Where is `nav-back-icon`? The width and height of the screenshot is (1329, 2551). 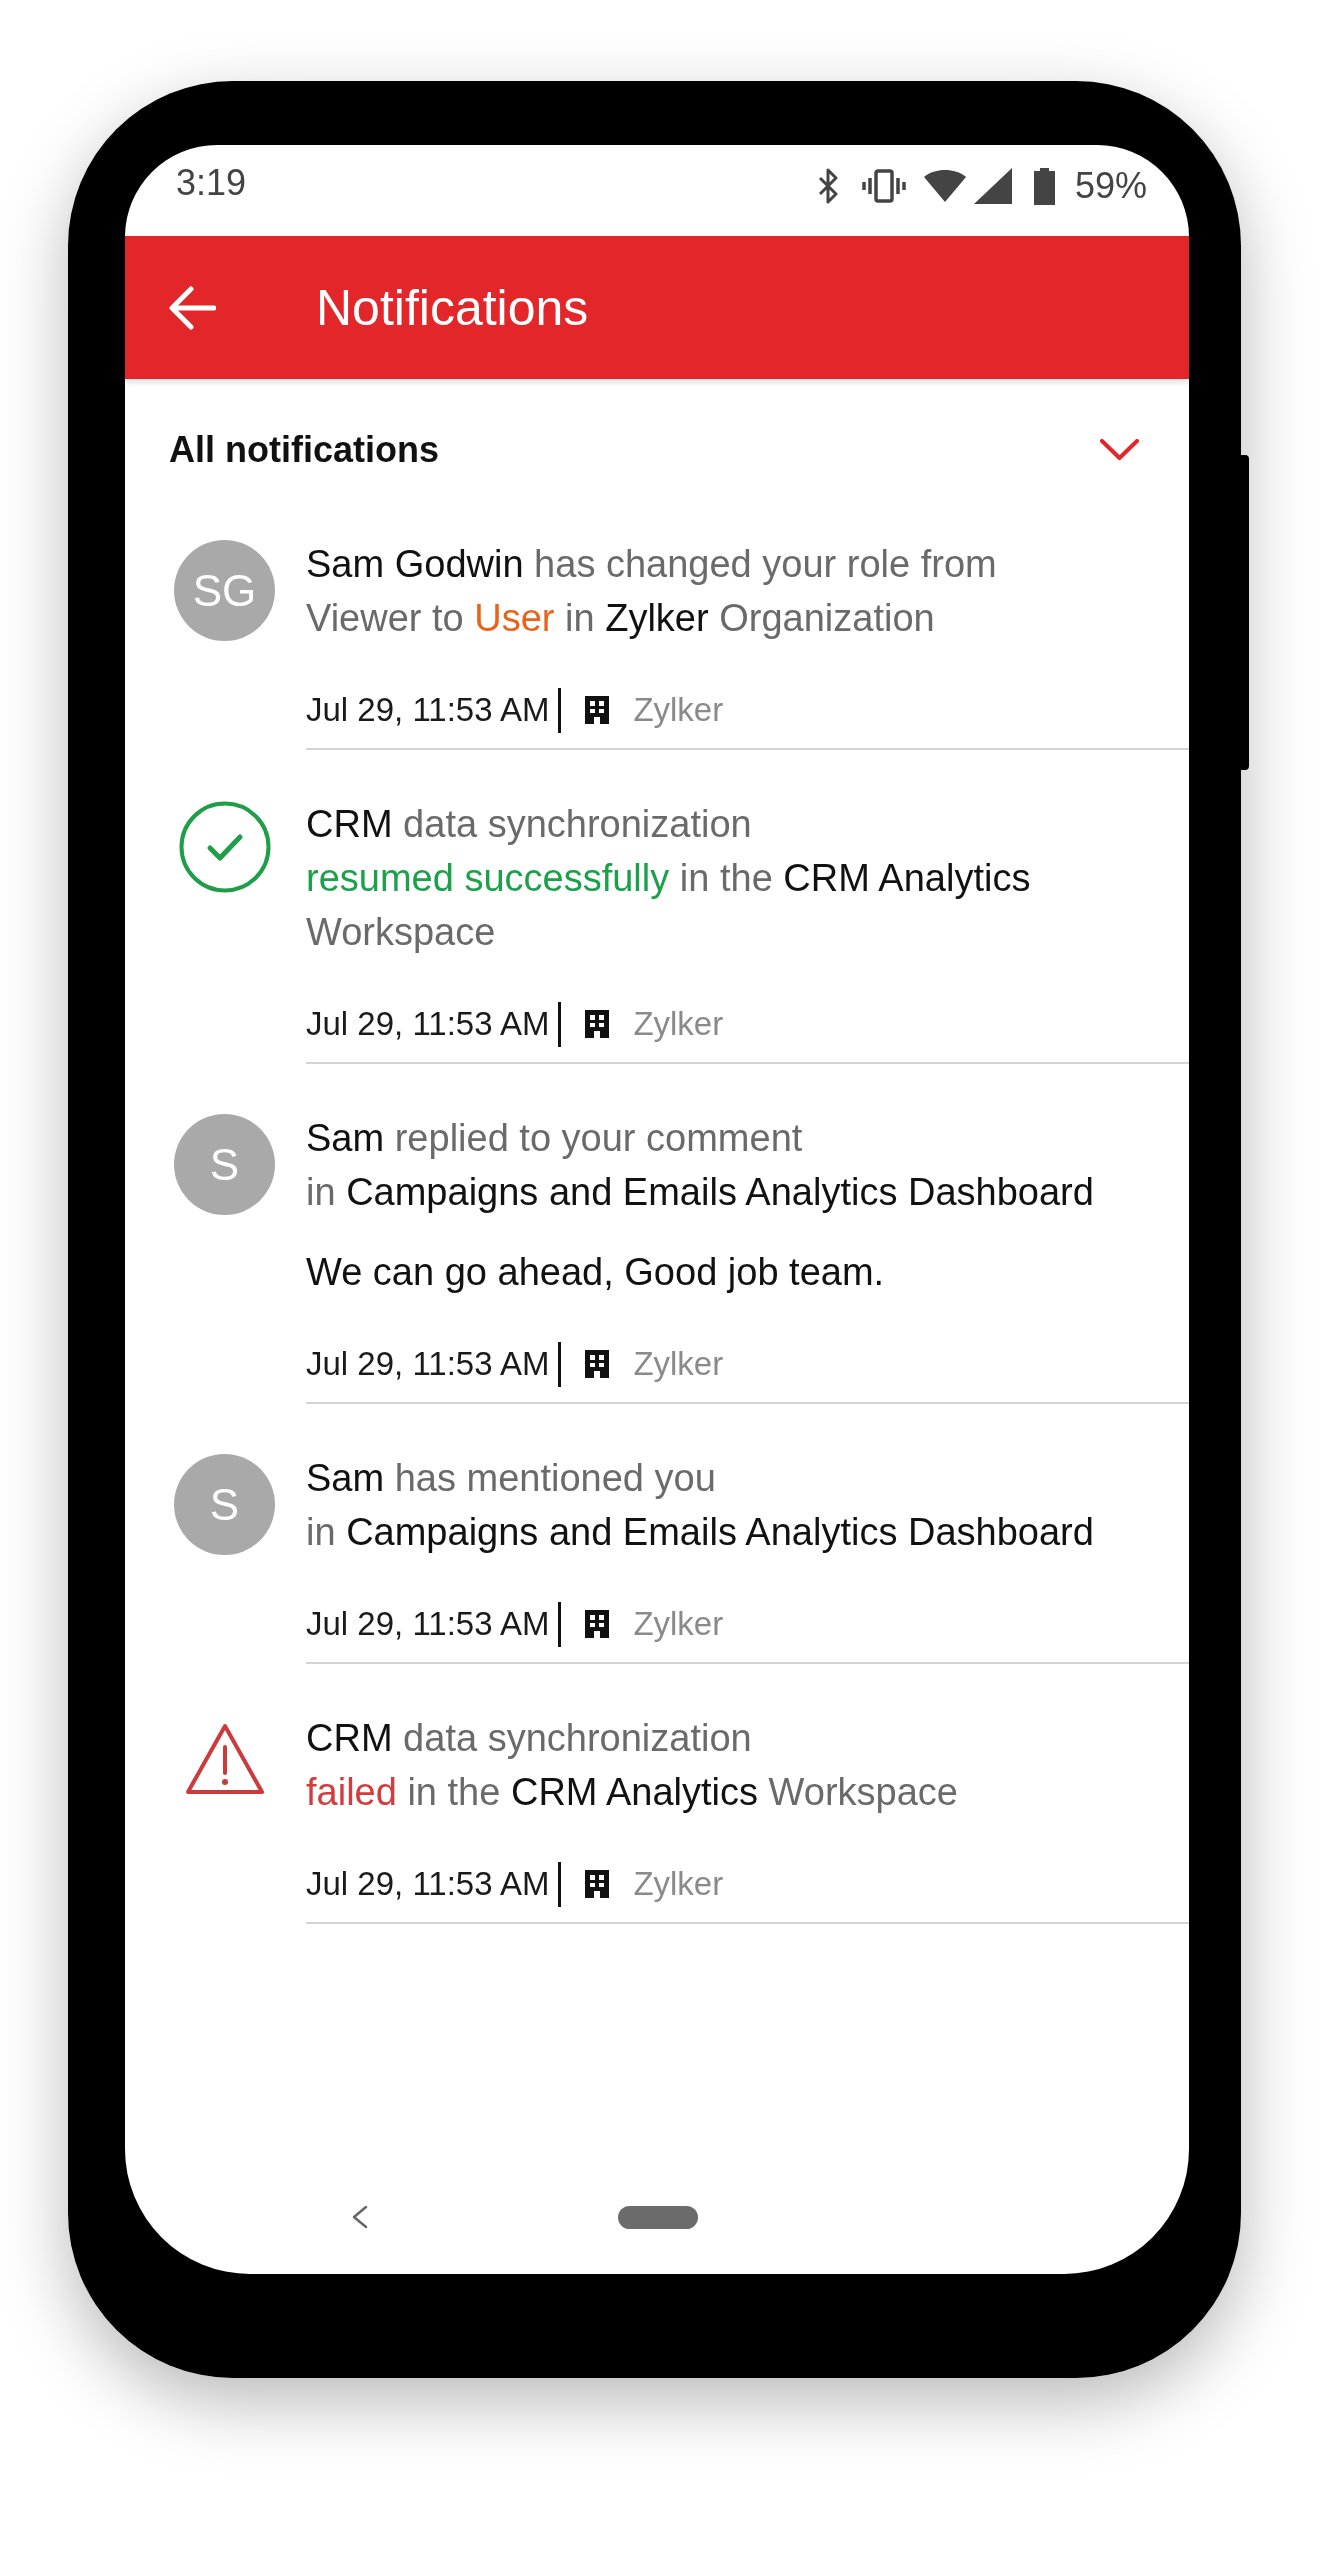
nav-back-icon is located at coordinates (359, 2217).